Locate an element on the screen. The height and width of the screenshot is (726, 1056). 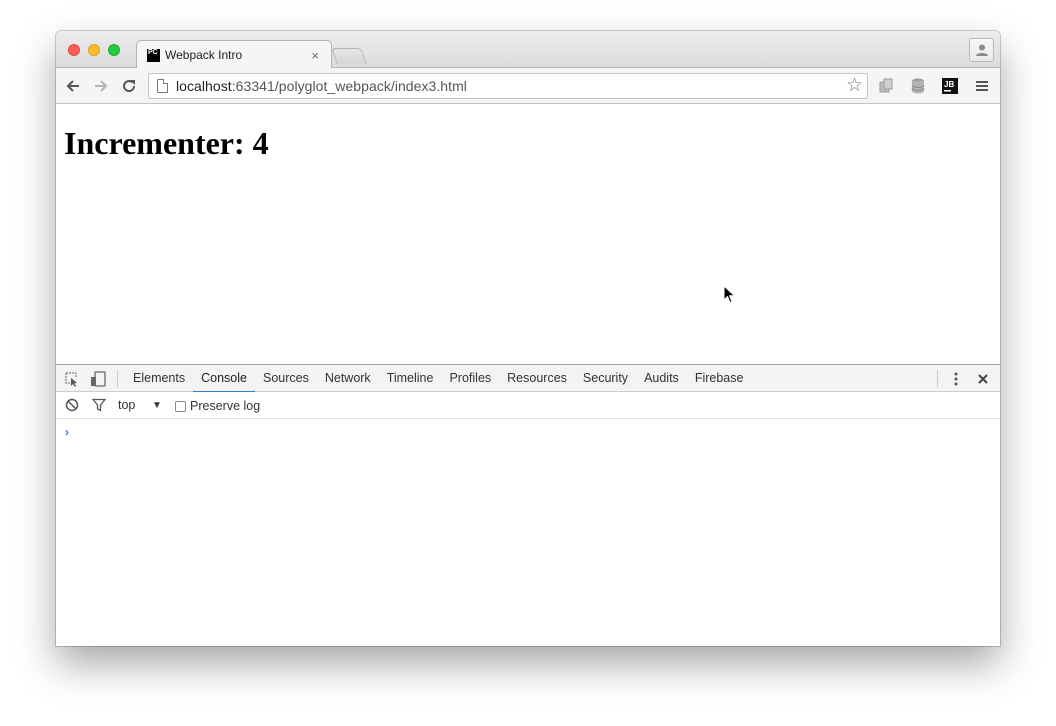
jetbrains-extension-button: JB is located at coordinates (950, 86).